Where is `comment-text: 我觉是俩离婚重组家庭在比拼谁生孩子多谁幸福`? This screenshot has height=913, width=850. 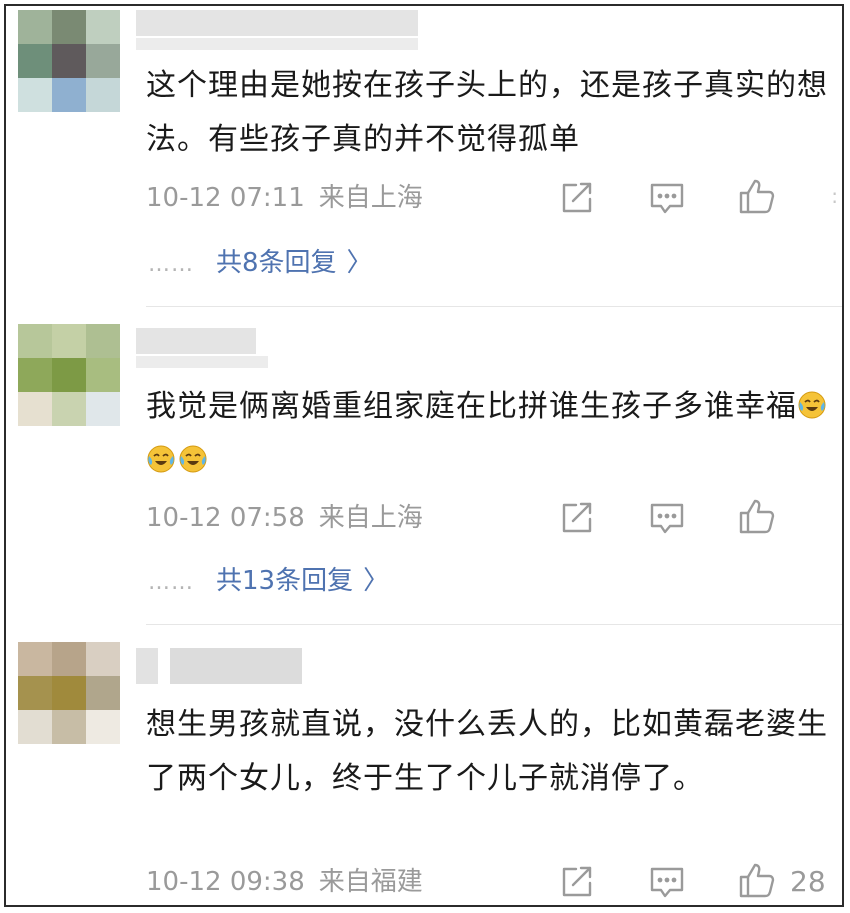 comment-text: 我觉是俩离婚重组家庭在比拼谁生孩子多谁幸福 is located at coordinates (491, 434).